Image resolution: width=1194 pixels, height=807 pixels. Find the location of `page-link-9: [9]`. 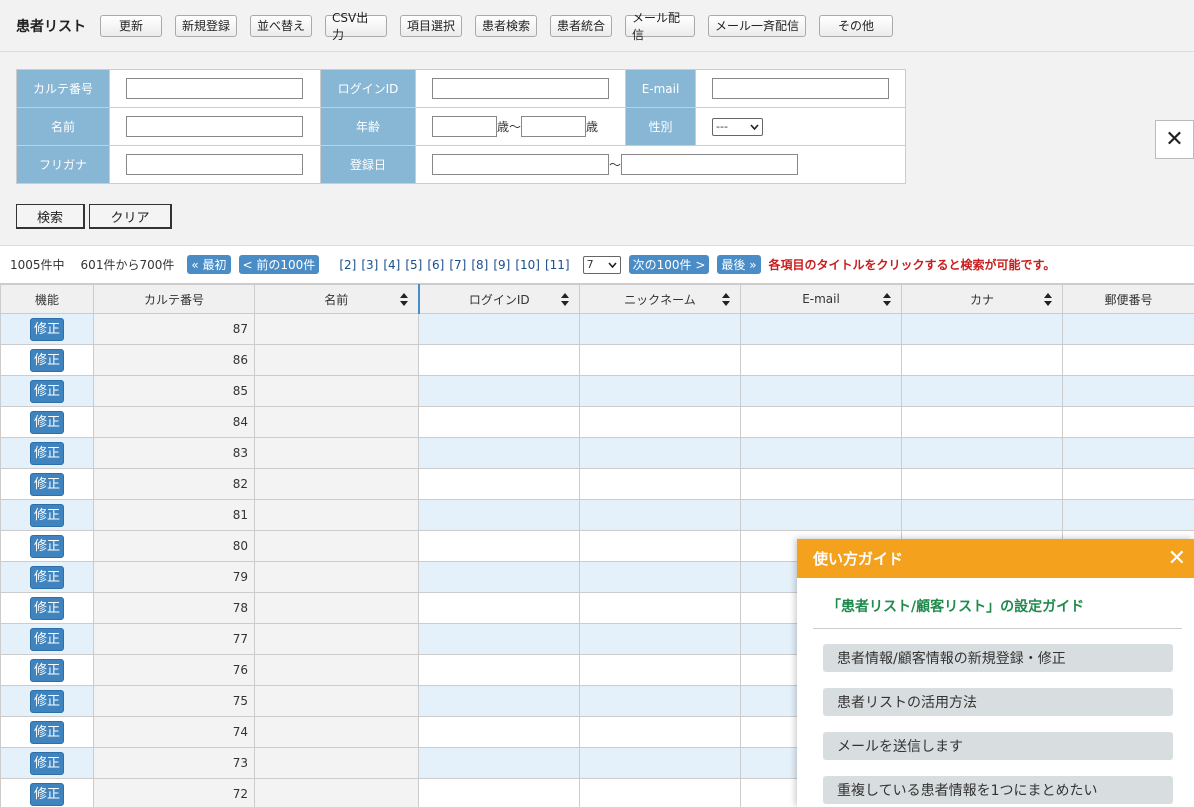

page-link-9: [9] is located at coordinates (501, 265).